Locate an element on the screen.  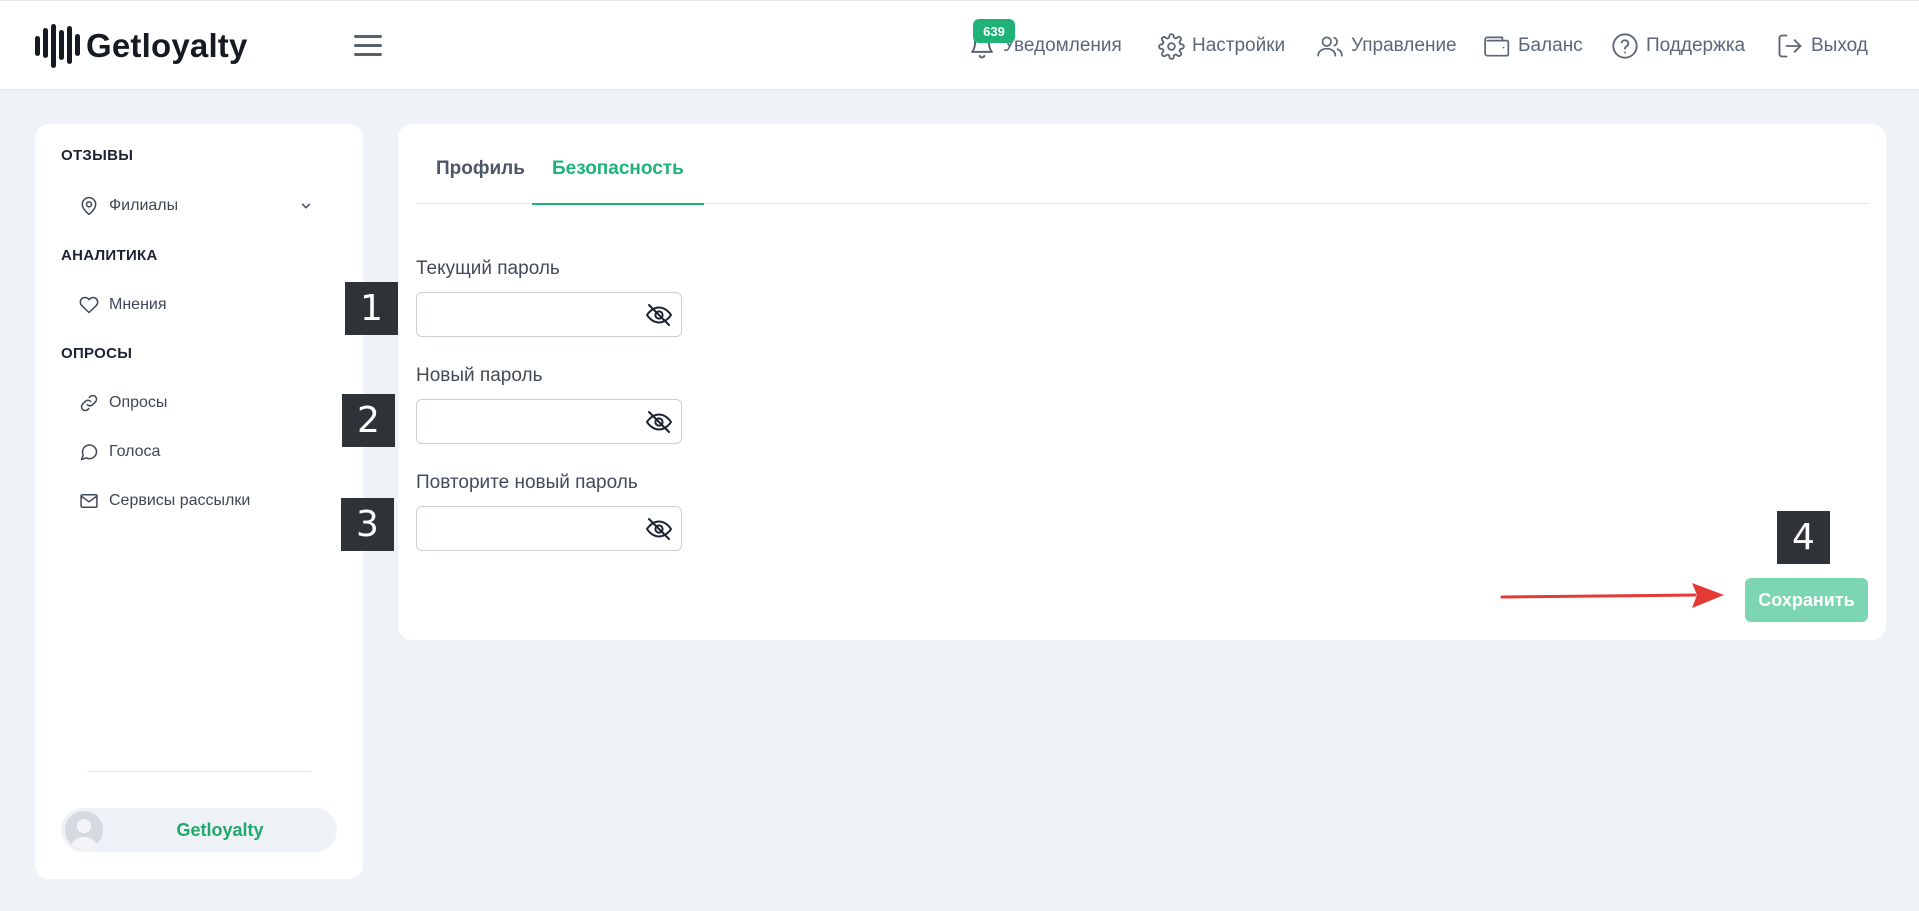
nav-settings-label: Настройки is located at coordinates (1239, 45).